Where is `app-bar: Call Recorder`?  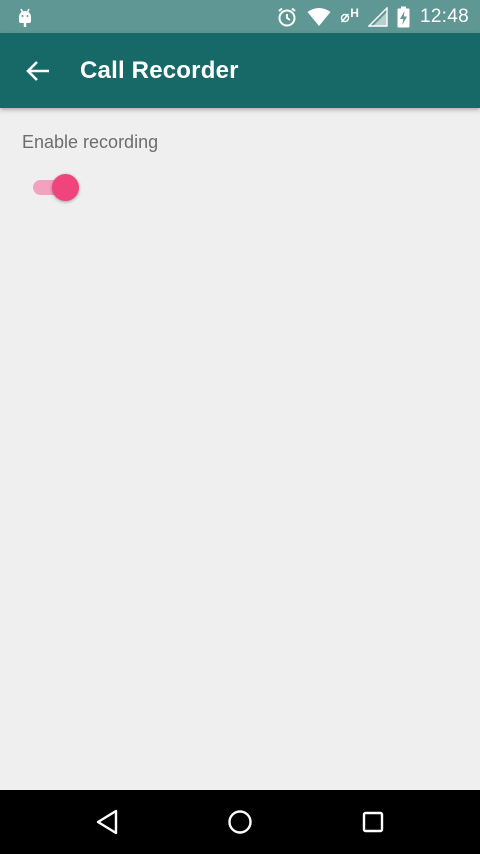
app-bar: Call Recorder is located at coordinates (240, 70).